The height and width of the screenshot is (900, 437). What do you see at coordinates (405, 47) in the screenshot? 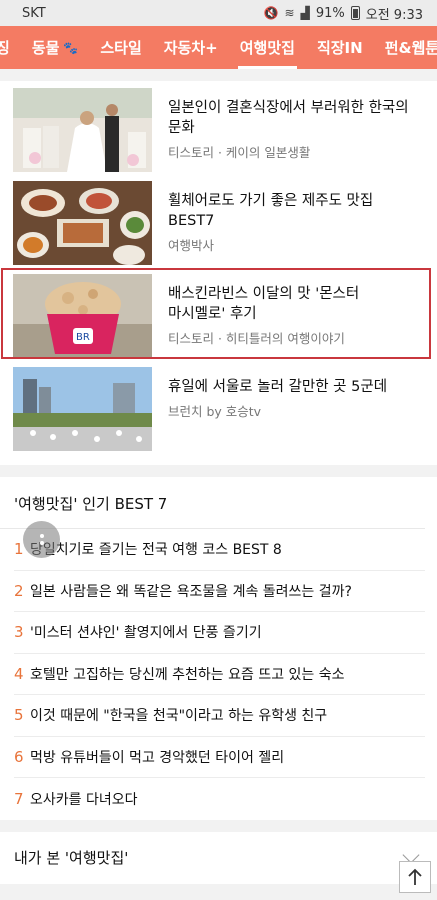
I see `tab-fun-webtoon: 펀&웹툰` at bounding box center [405, 47].